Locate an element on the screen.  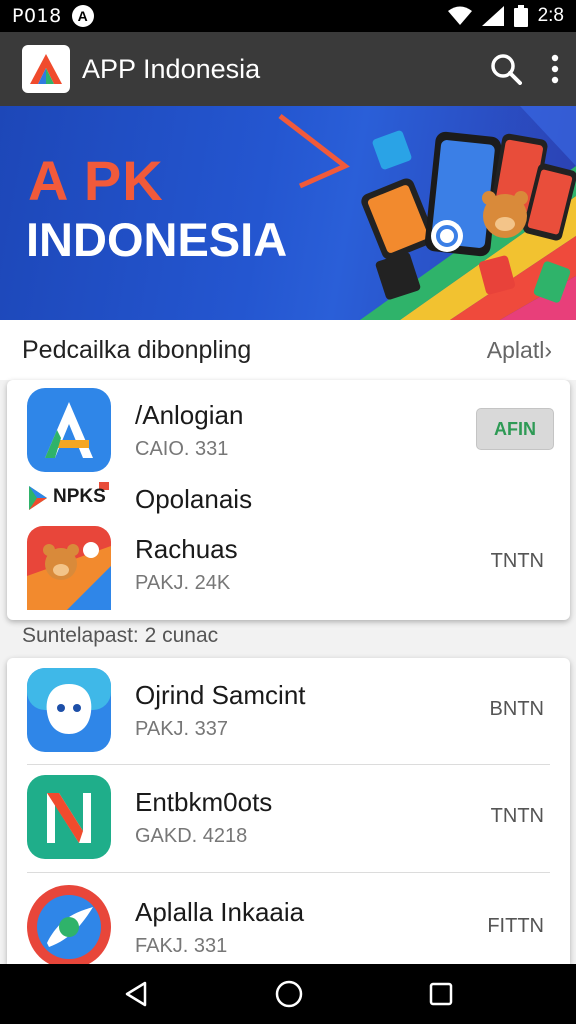
app-name: Opolanais is located at coordinates (194, 499).